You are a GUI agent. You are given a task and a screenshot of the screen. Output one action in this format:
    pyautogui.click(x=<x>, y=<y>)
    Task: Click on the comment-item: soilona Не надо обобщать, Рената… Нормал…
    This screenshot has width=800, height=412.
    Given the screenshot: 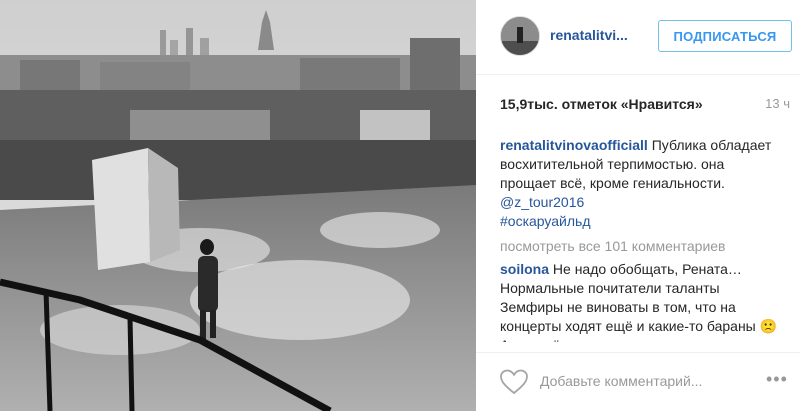 What is the action you would take?
    pyautogui.click(x=639, y=301)
    